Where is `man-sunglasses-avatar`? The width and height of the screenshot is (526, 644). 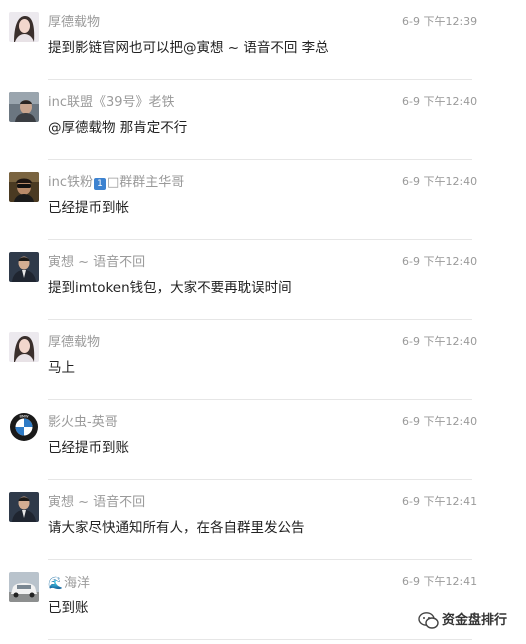
man-sunglasses-avatar is located at coordinates (24, 187).